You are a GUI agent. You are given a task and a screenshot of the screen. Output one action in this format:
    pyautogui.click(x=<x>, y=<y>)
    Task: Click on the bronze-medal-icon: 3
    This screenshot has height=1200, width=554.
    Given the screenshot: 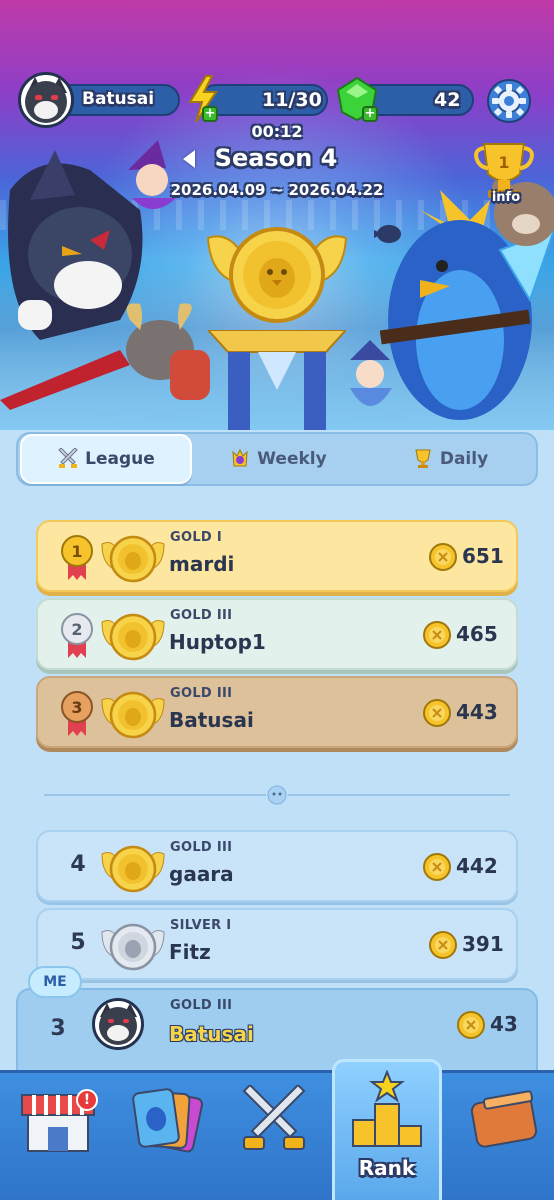 What is the action you would take?
    pyautogui.click(x=77, y=713)
    